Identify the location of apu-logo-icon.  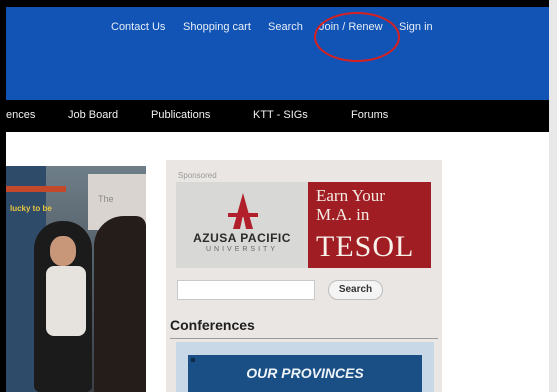
(243, 211).